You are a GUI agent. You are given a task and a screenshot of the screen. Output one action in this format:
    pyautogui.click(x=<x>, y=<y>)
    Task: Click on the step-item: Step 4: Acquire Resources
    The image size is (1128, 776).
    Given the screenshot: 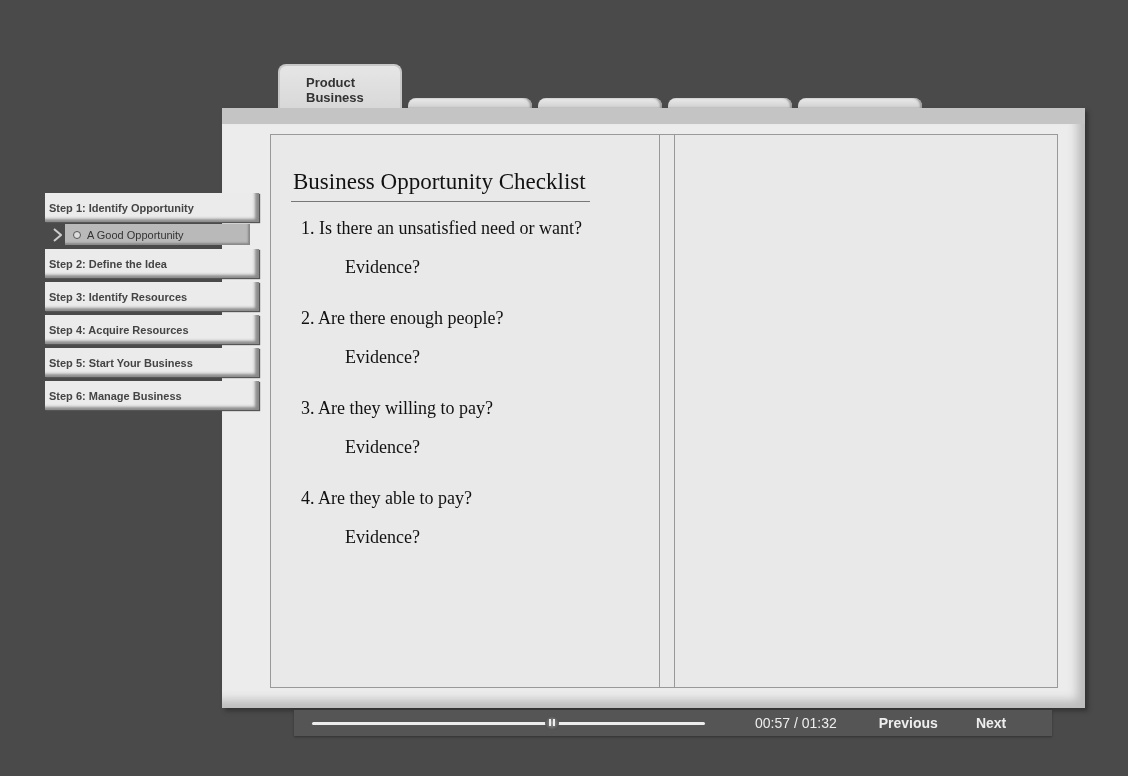 What is the action you would take?
    pyautogui.click(x=152, y=329)
    